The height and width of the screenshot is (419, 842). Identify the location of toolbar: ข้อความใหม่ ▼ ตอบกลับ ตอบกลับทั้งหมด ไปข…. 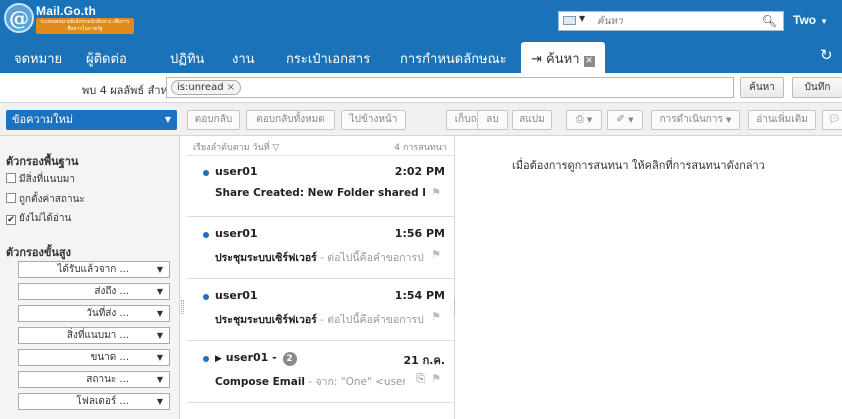
(421, 119).